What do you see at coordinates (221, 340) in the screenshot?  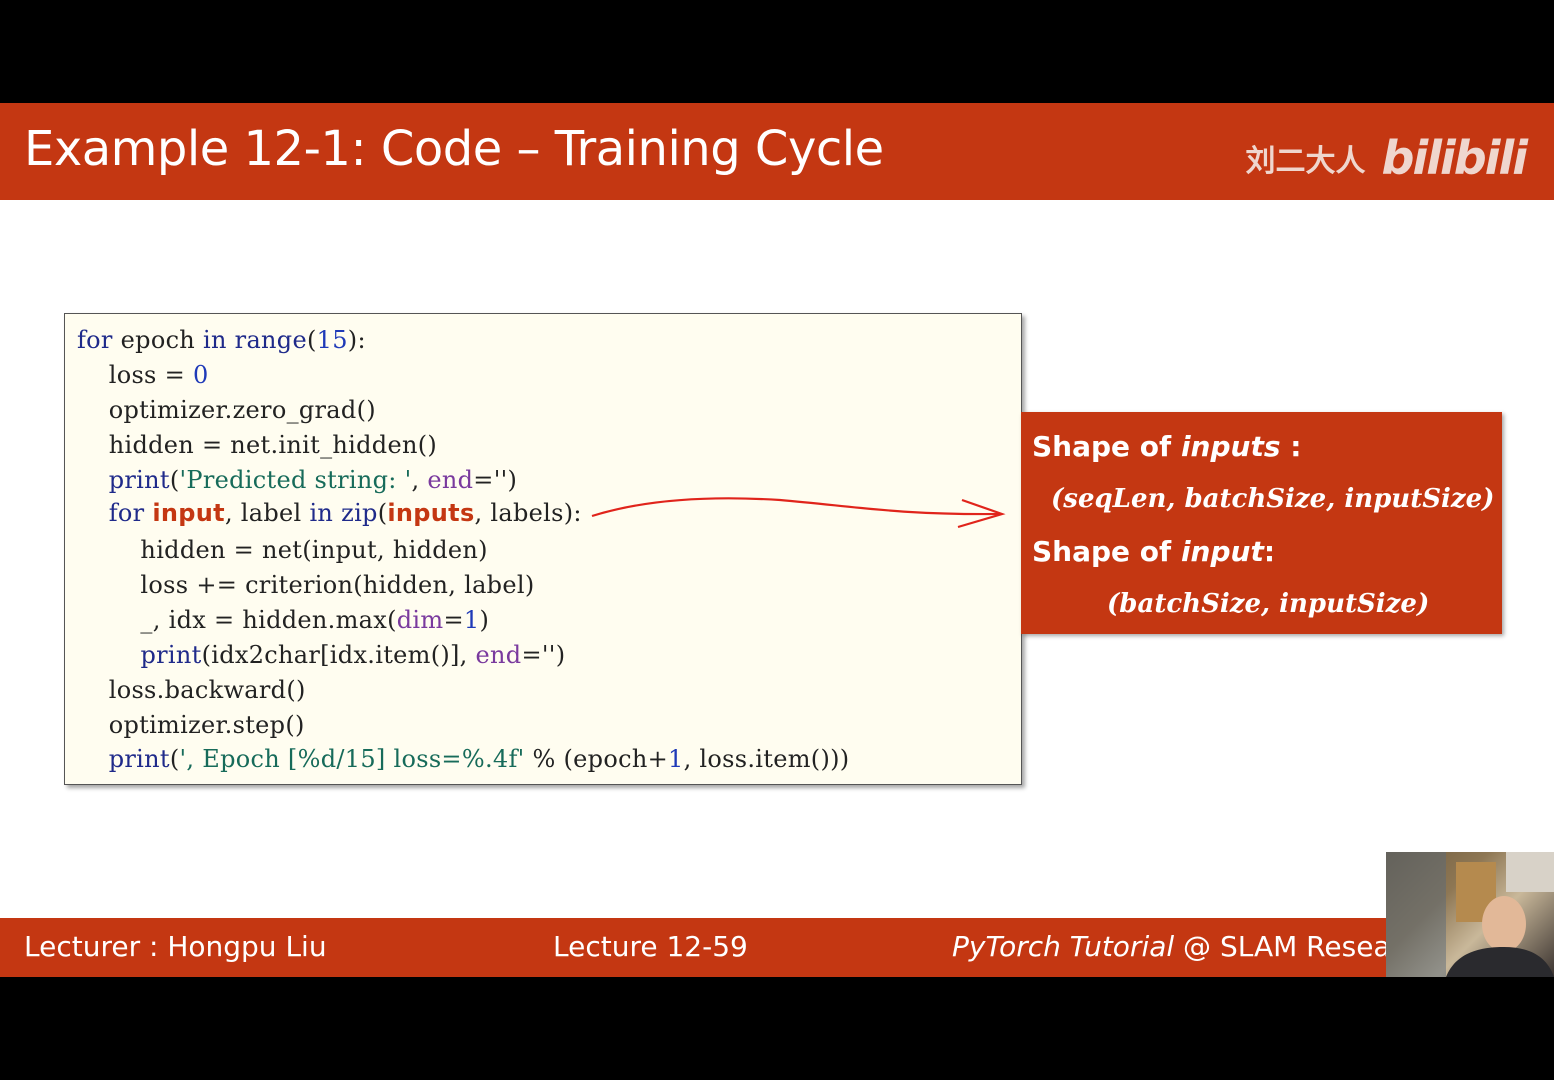 I see `code-line-1: for epoch in range(15):` at bounding box center [221, 340].